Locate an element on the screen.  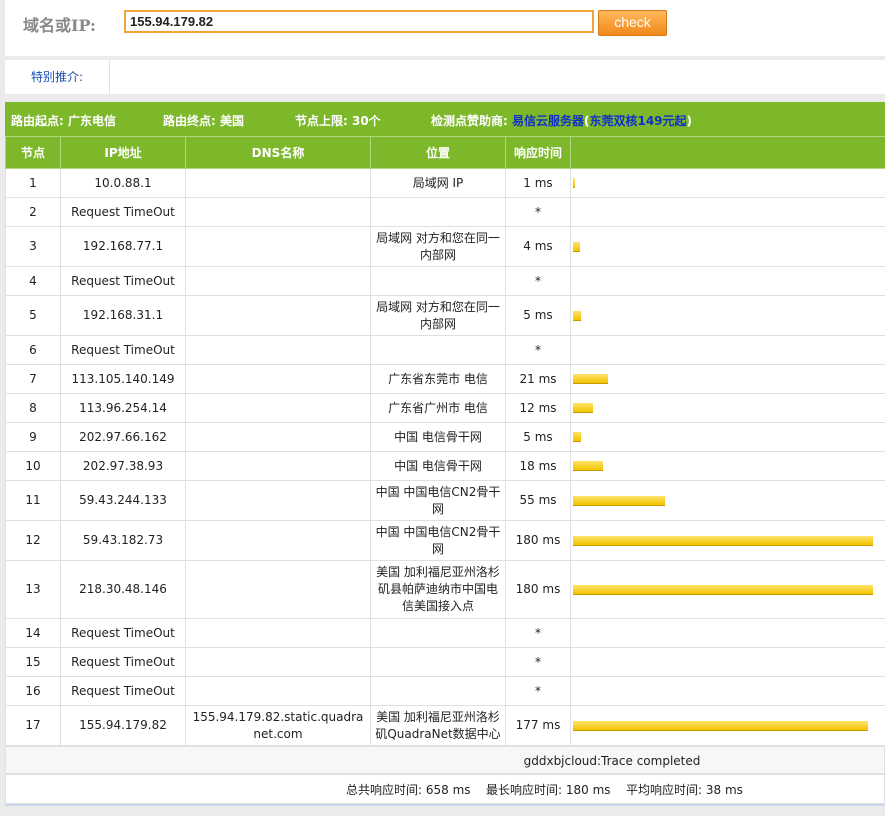
hop-cell: 11 is located at coordinates (33, 500).